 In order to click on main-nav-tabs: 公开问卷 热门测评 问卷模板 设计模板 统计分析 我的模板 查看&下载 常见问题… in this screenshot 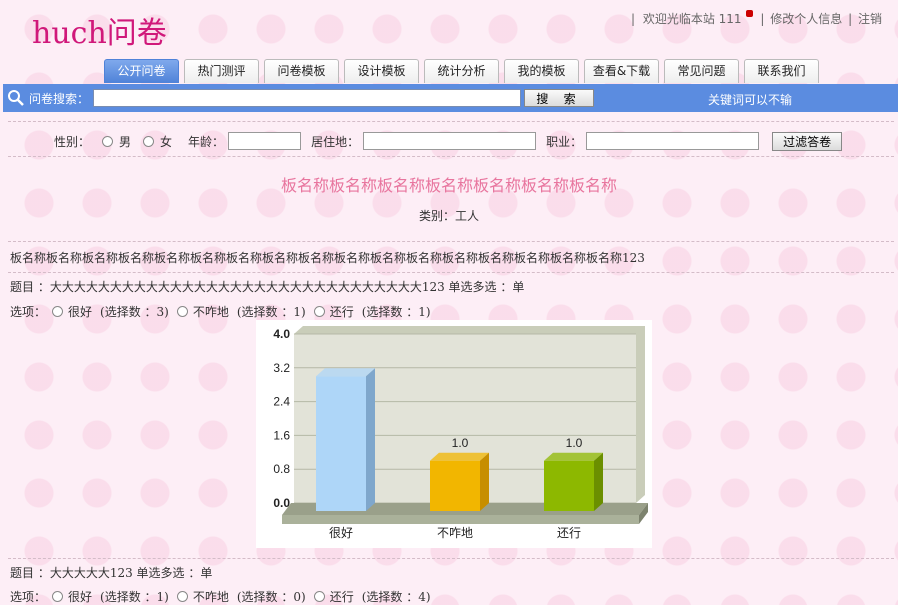, I will do `click(461, 71)`.